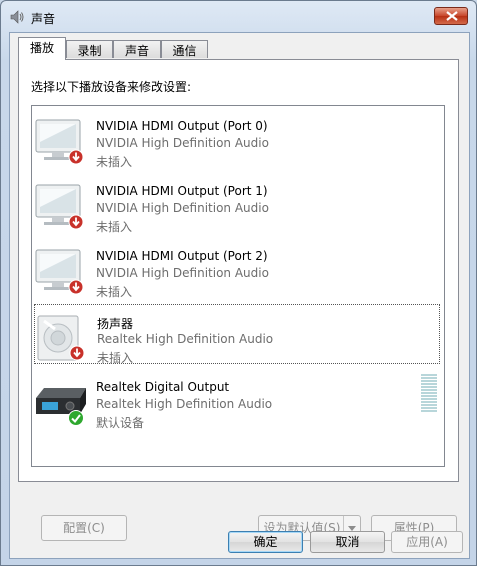 The width and height of the screenshot is (477, 566). Describe the element at coordinates (265, 542) in the screenshot. I see `ok-button: 确定` at that location.